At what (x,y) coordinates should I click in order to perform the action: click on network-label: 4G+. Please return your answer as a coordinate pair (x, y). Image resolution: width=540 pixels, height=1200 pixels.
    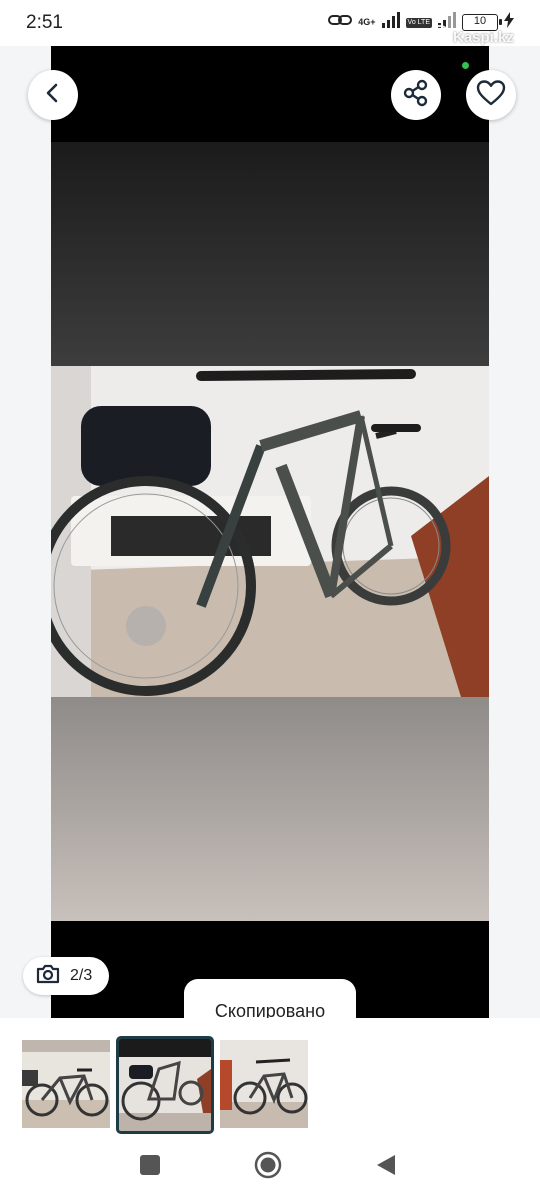
    Looking at the image, I should click on (367, 22).